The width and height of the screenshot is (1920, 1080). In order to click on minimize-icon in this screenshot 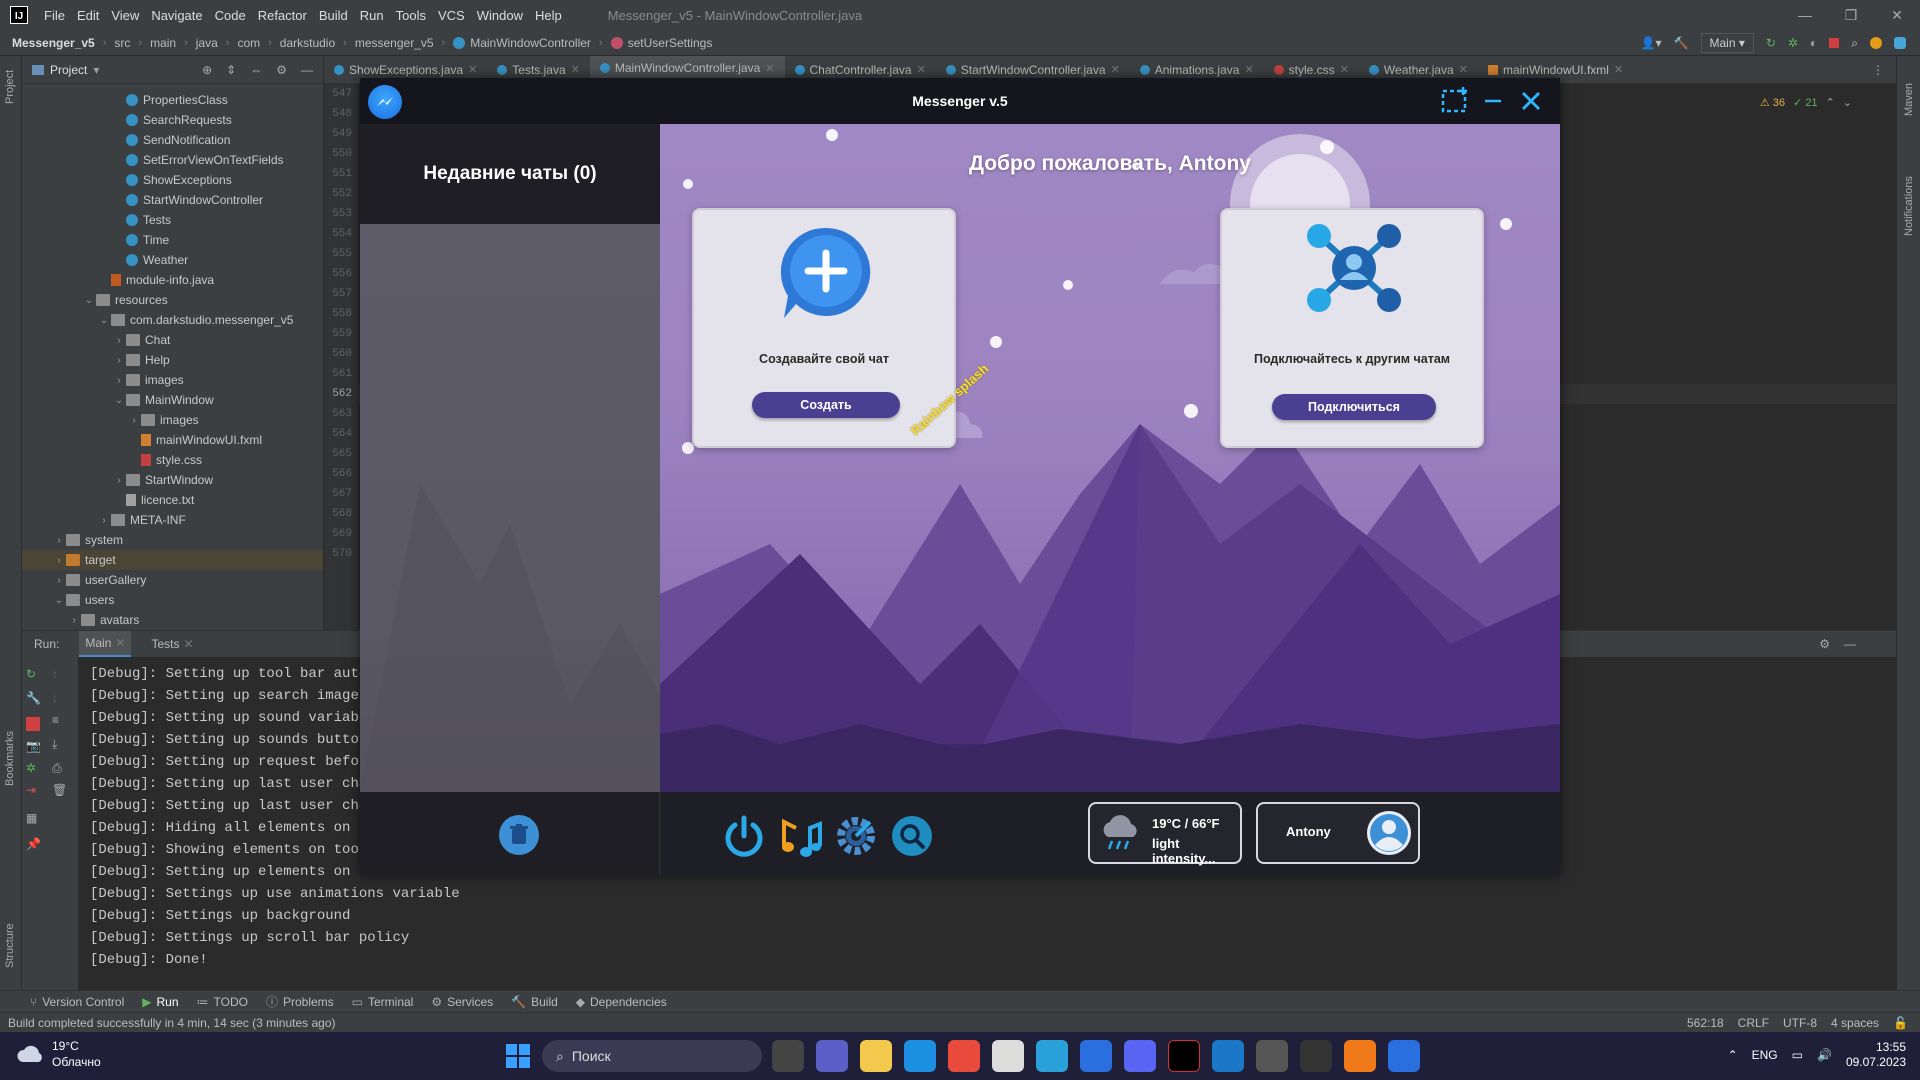, I will do `click(1493, 101)`.